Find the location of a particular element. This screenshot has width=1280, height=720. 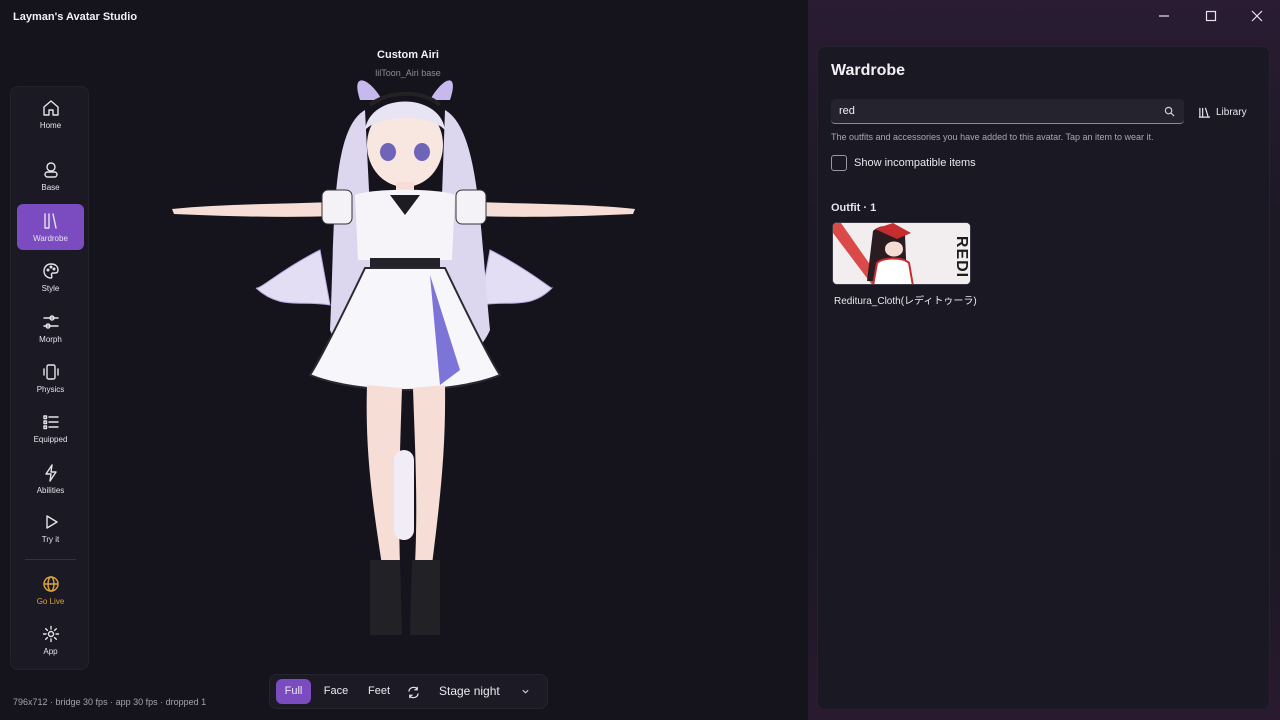

stage-select-value: Stage night is located at coordinates (469, 691).